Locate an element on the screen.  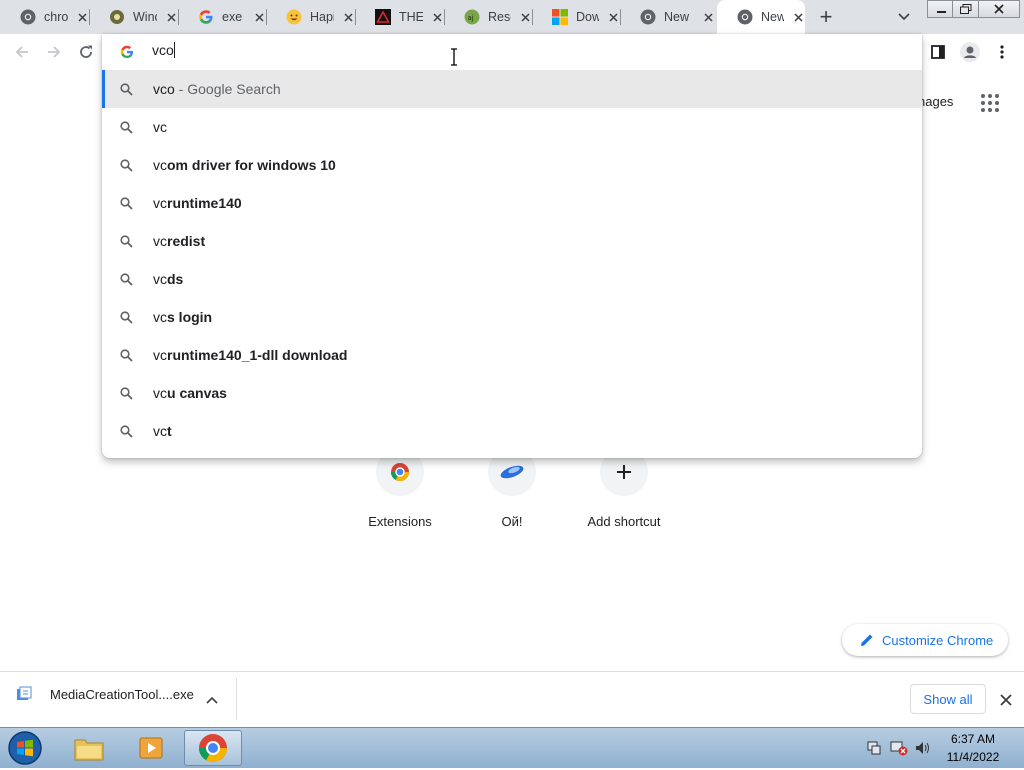
suggestion-text: vct is located at coordinates (162, 431).